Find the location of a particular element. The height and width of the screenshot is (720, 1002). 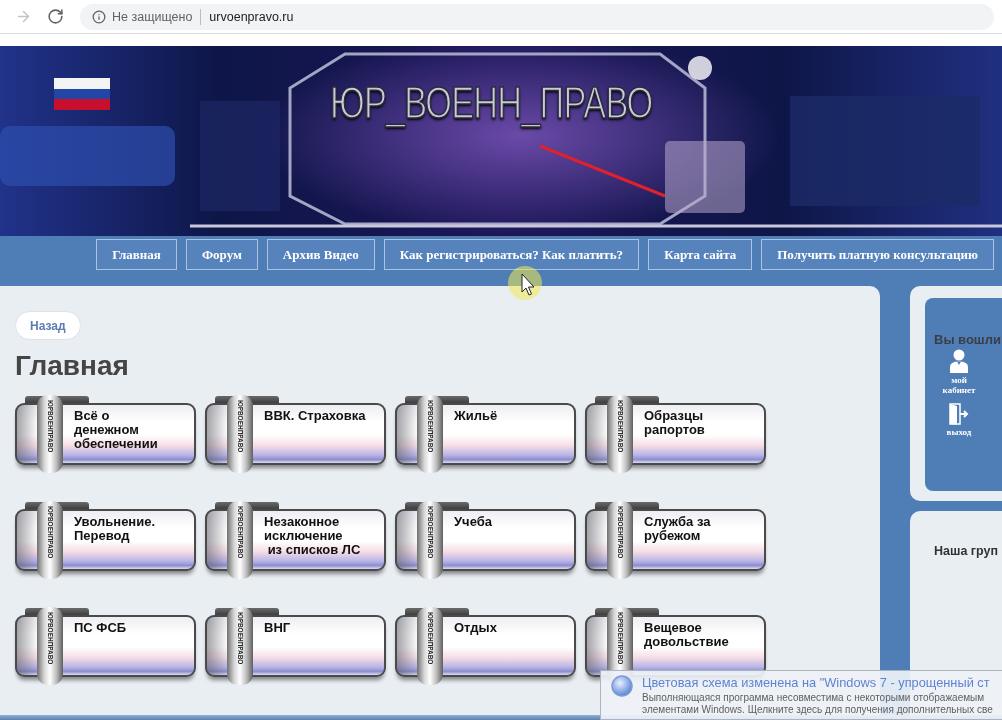

info-icon is located at coordinates (99, 16).